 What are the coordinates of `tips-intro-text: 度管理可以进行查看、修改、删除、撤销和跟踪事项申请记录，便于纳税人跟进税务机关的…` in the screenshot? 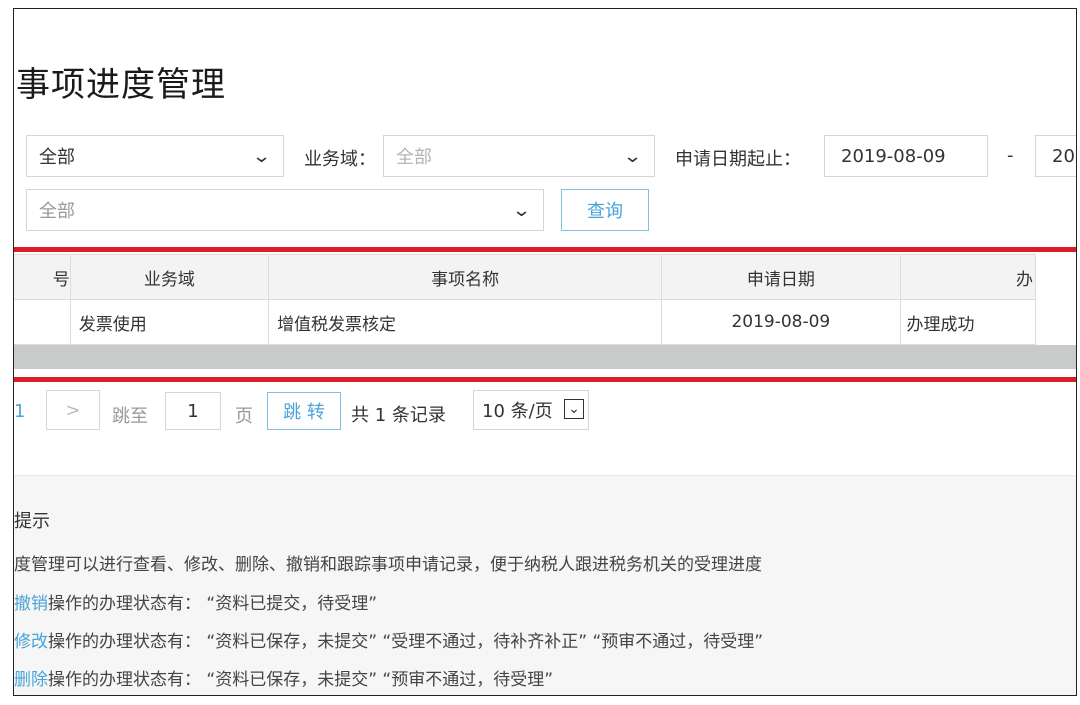 It's located at (388, 565).